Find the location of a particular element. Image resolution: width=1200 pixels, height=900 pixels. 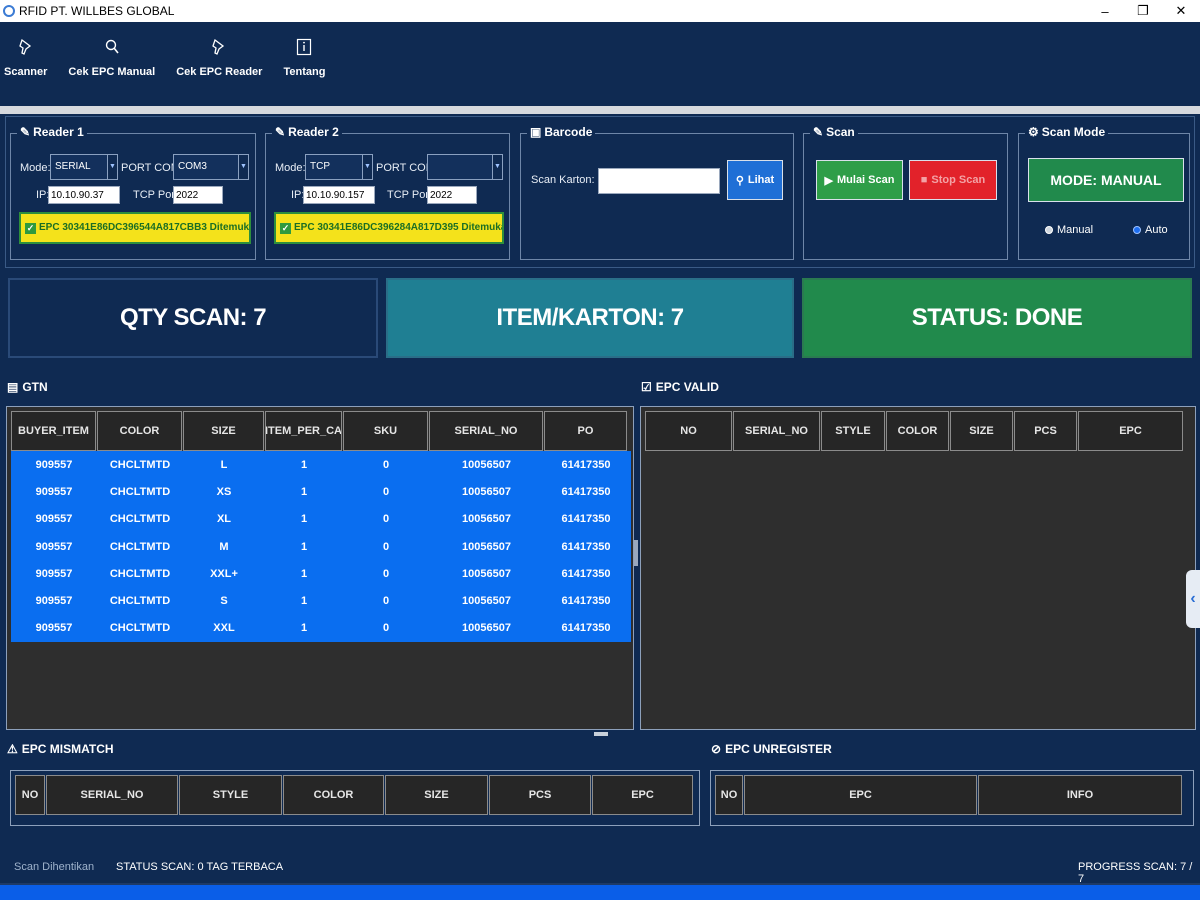

table-row: 909557 CHCLTMTD S 1 0 10056507 61417350 is located at coordinates (321, 601).